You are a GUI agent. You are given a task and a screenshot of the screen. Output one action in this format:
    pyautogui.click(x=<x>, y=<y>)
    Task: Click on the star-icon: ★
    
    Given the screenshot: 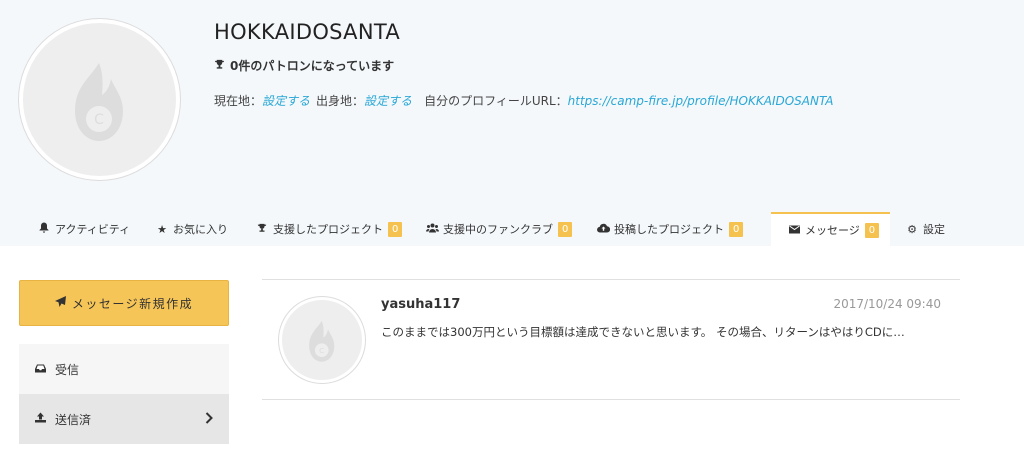 What is the action you would take?
    pyautogui.click(x=162, y=229)
    